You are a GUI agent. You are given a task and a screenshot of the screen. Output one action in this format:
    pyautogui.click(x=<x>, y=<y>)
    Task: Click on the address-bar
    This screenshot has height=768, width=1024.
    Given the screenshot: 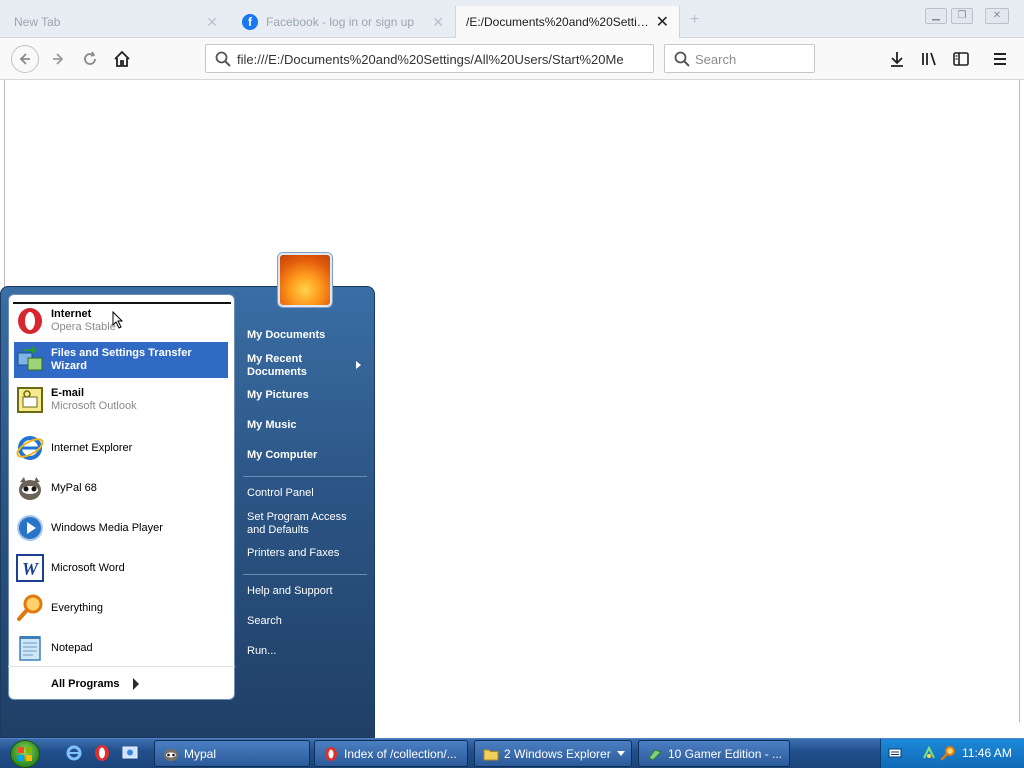 What is the action you would take?
    pyautogui.click(x=429, y=58)
    